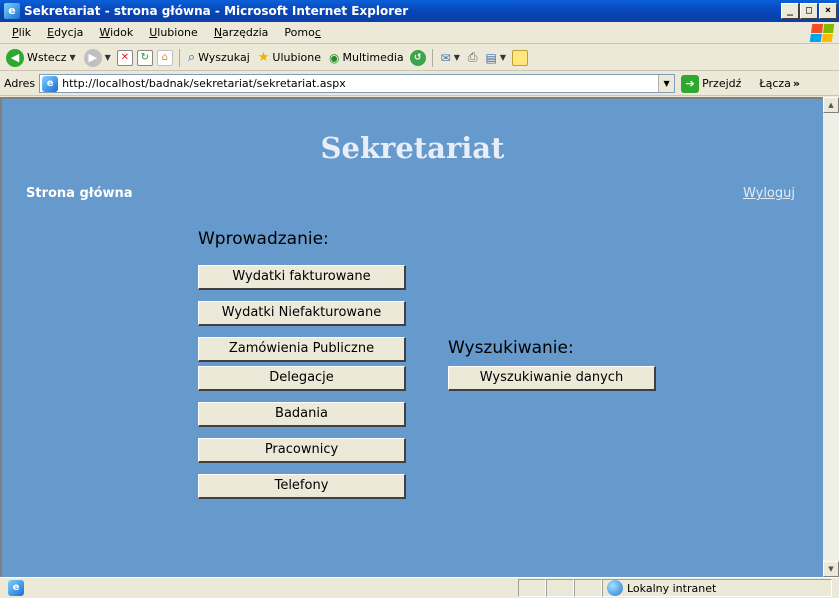  I want to click on window-controls: _ □ ×, so click(809, 11).